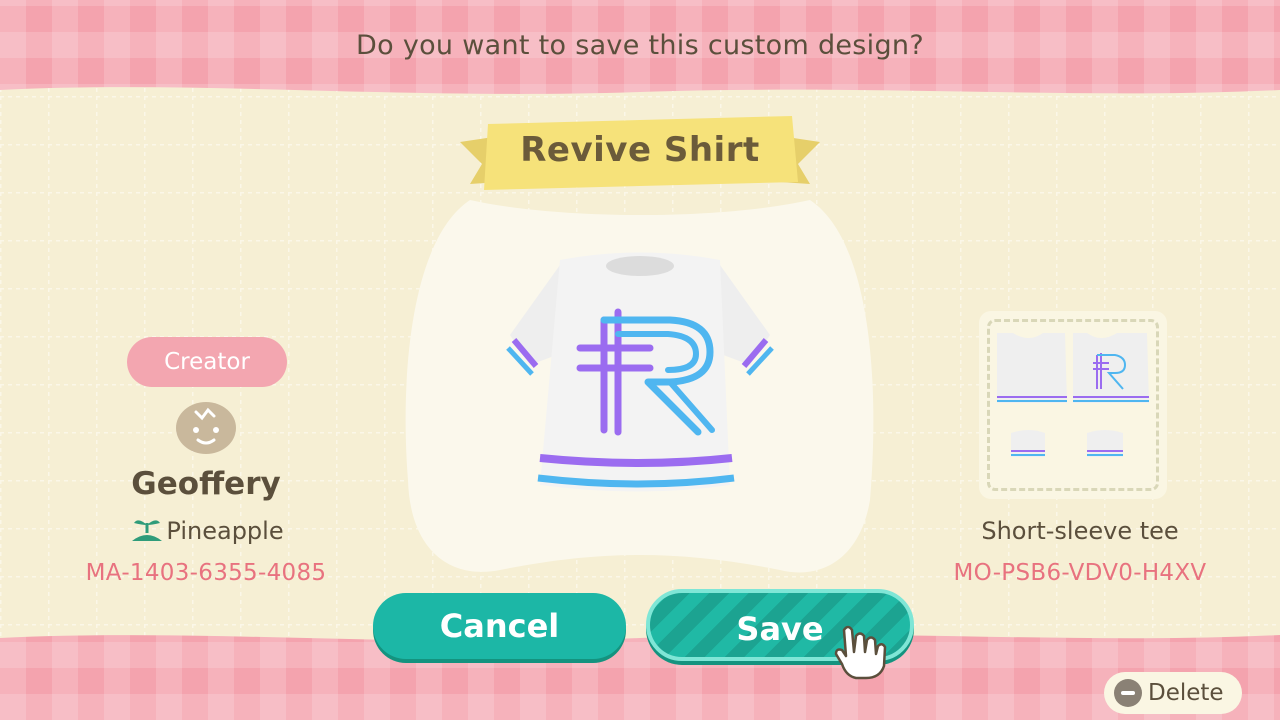  I want to click on pattern-sheet-art, so click(1073, 395).